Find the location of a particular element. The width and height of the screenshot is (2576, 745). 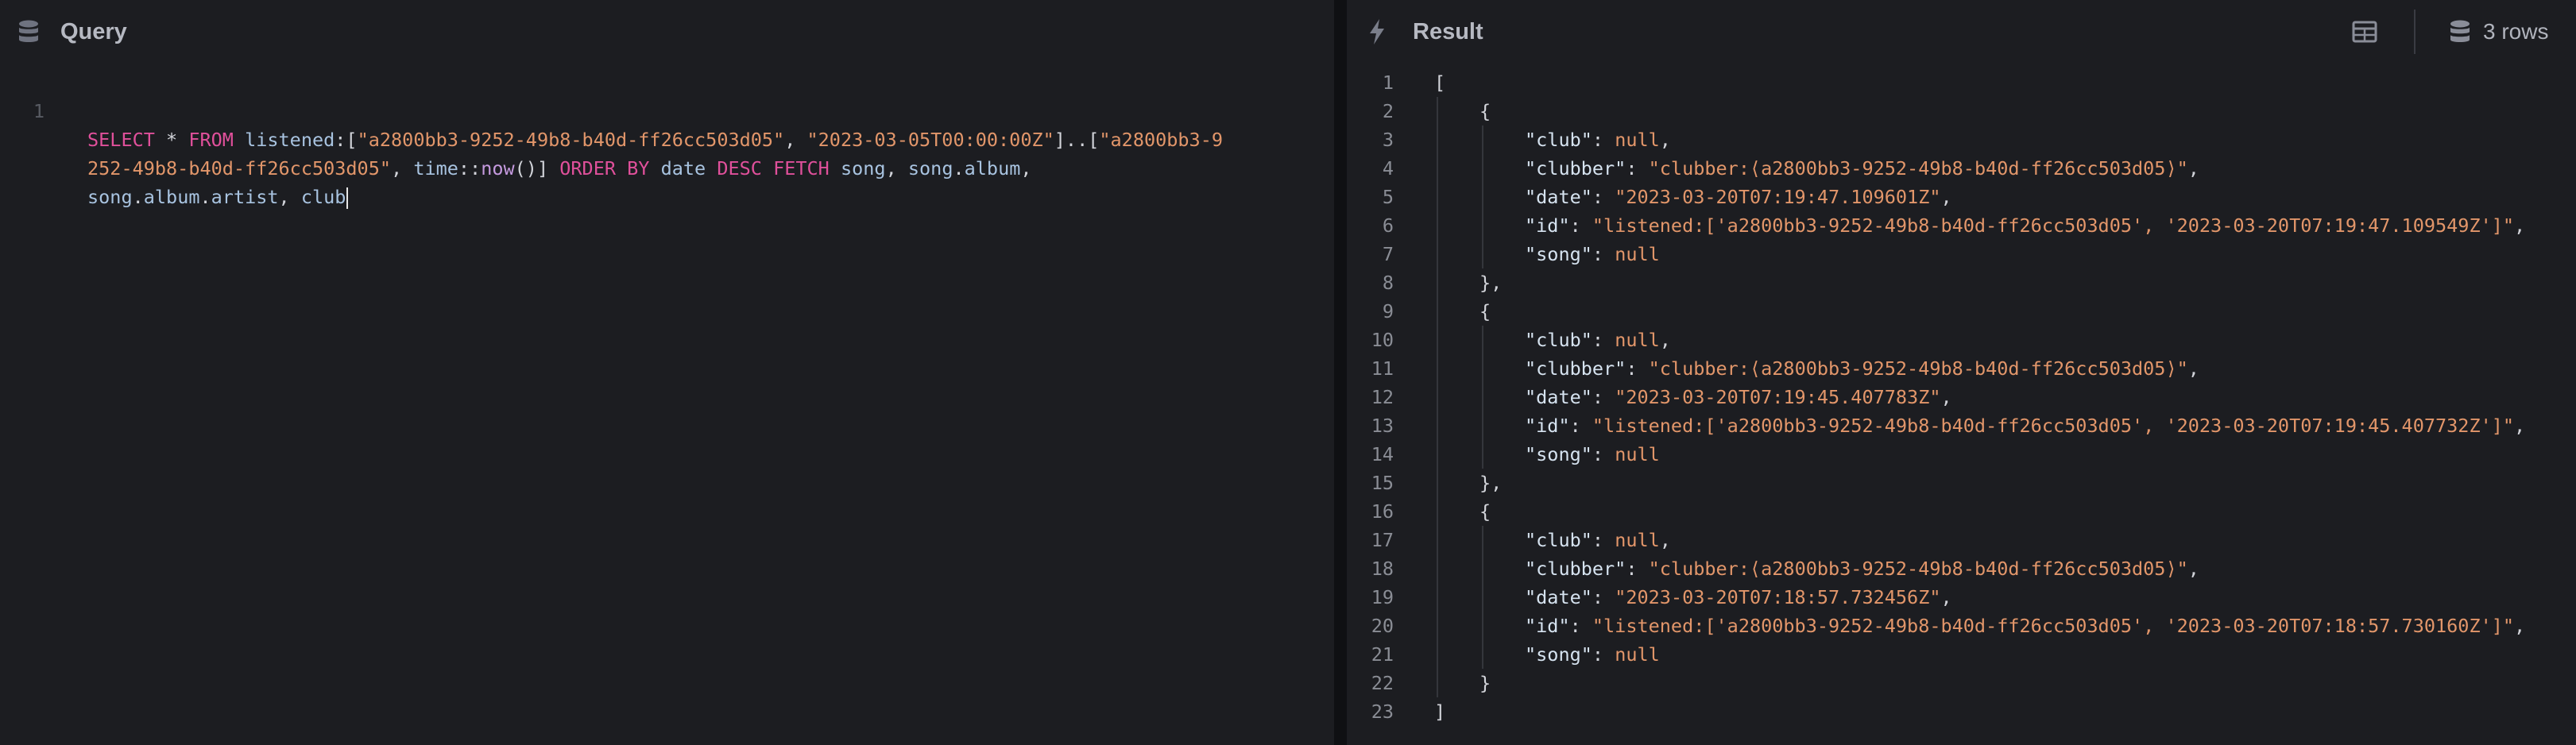

result-token: "id" is located at coordinates (1547, 626).